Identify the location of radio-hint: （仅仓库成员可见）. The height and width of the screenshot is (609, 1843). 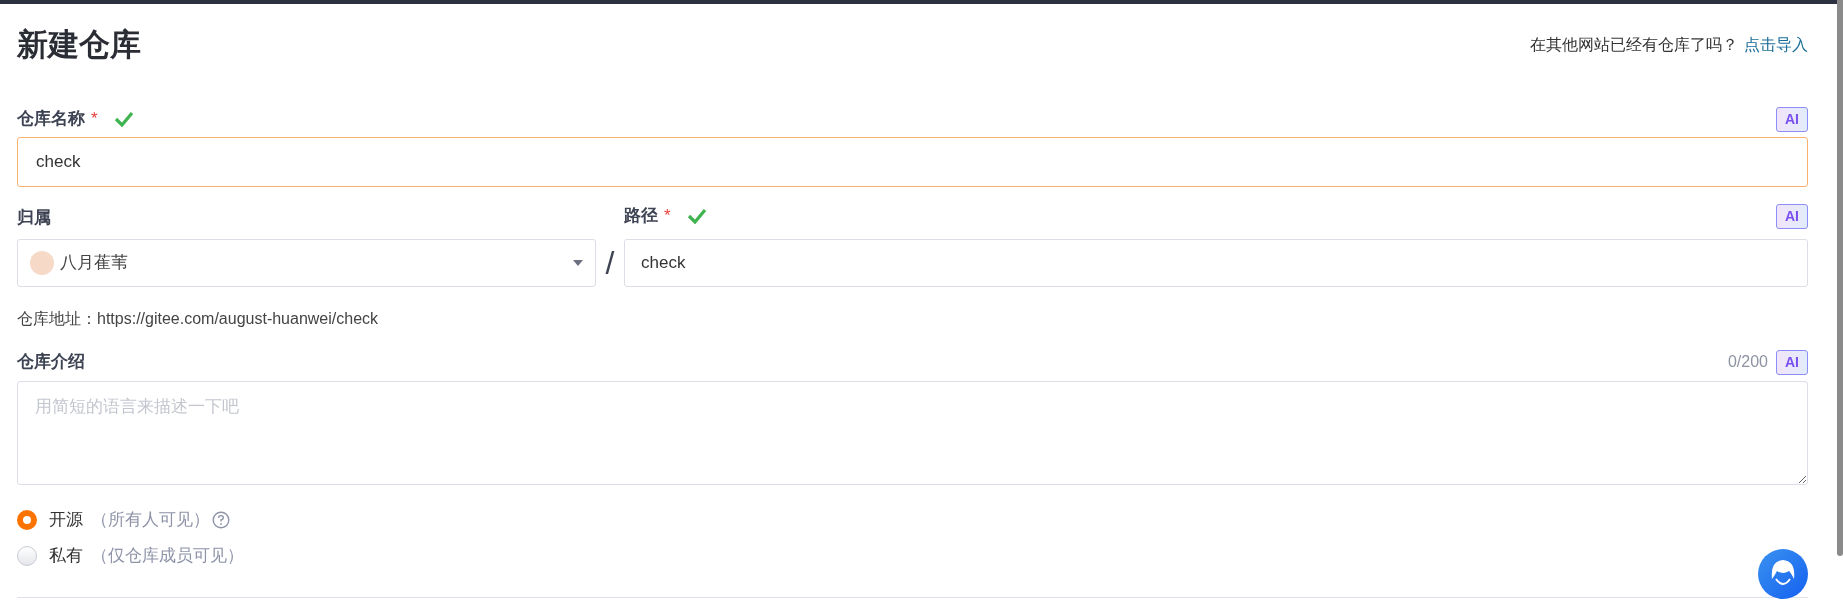
(167, 556).